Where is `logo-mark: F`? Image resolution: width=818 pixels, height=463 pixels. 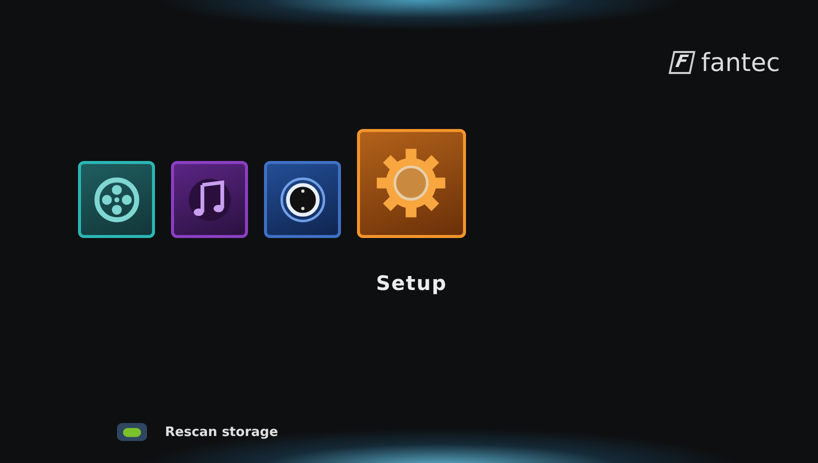
logo-mark: F is located at coordinates (682, 62).